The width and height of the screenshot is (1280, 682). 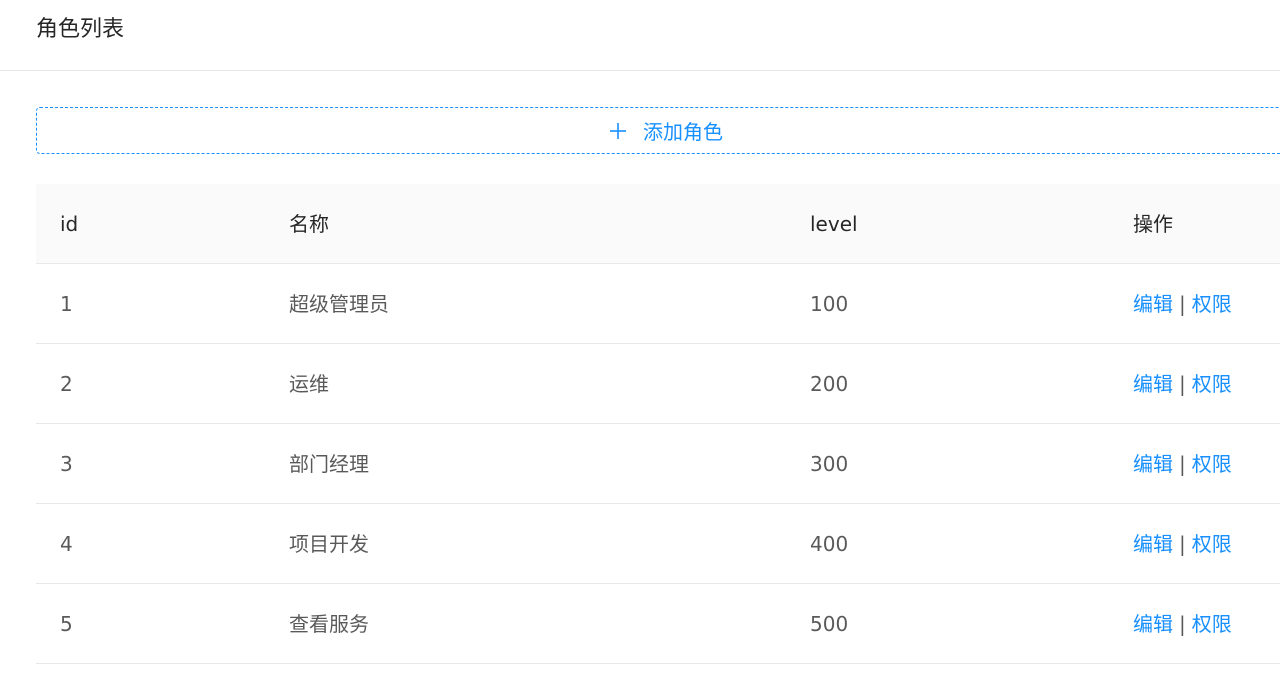 I want to click on plus-icon, so click(x=618, y=130).